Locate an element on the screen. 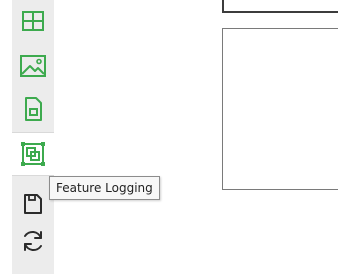 This screenshot has height=274, width=338. document-icon is located at coordinates (33, 109).